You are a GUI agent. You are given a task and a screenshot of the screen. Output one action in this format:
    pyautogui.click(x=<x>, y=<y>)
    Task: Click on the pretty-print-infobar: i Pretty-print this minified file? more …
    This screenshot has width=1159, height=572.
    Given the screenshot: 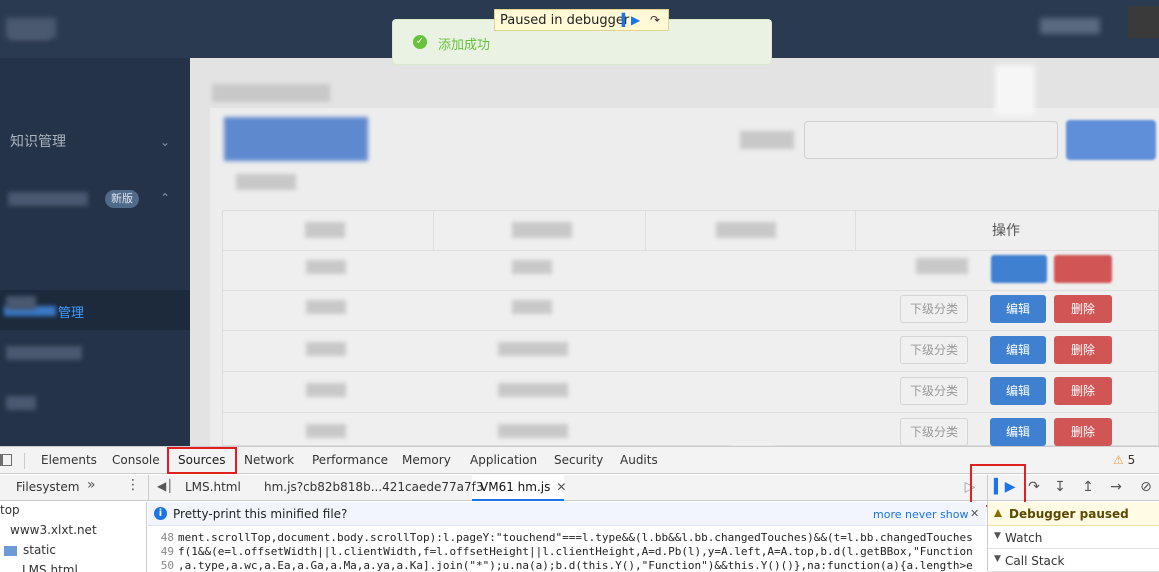 What is the action you would take?
    pyautogui.click(x=567, y=514)
    